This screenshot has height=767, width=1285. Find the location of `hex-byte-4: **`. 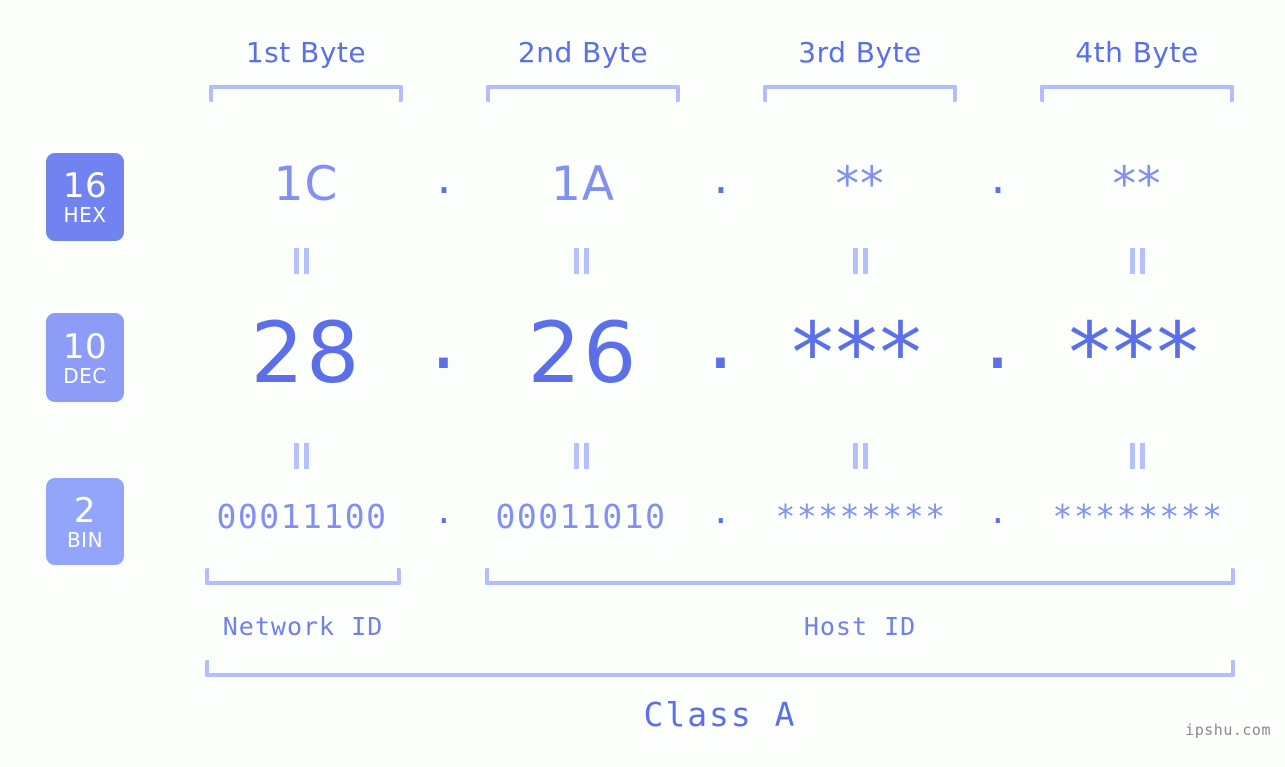

hex-byte-4: ** is located at coordinates (1137, 184).